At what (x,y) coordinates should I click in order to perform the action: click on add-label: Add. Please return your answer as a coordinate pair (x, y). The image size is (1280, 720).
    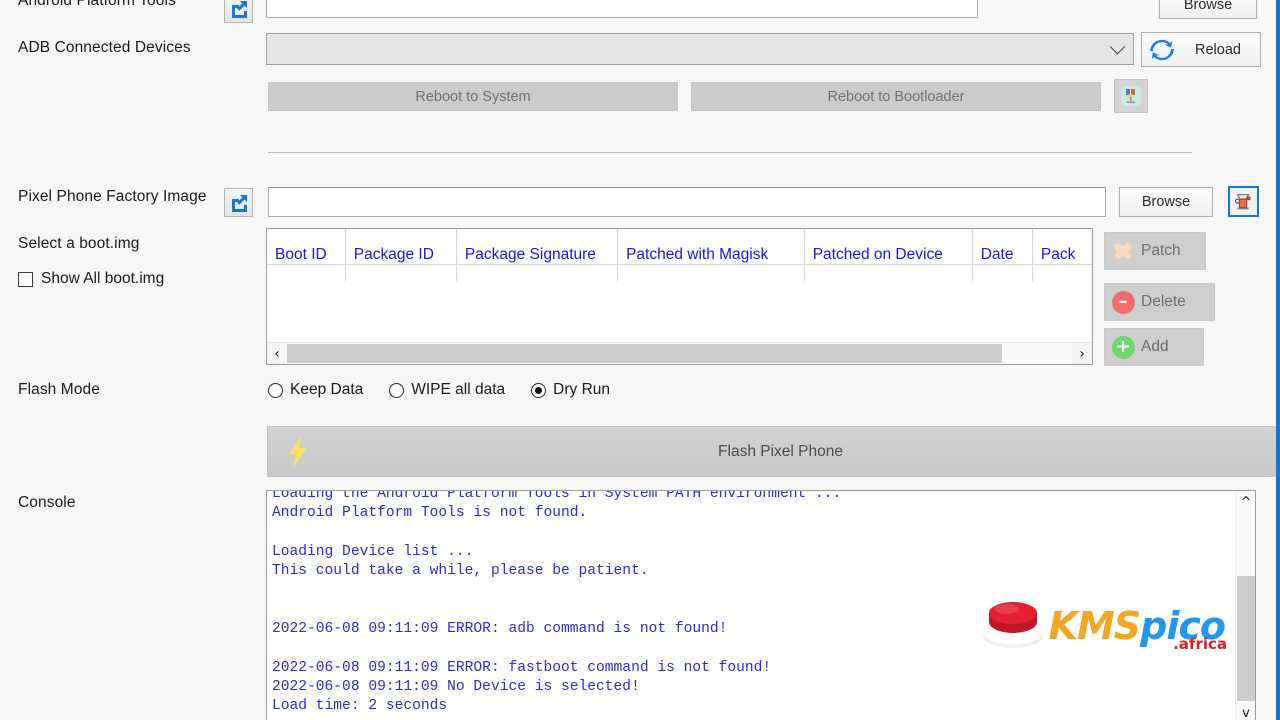
    Looking at the image, I should click on (1155, 346).